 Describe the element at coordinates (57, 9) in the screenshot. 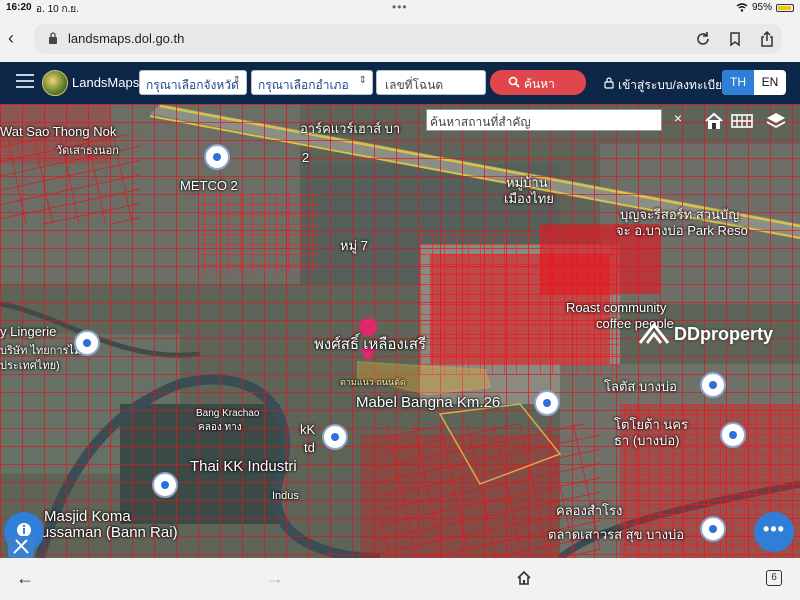

I see `status-date: อ. 10 ก.ย.` at that location.